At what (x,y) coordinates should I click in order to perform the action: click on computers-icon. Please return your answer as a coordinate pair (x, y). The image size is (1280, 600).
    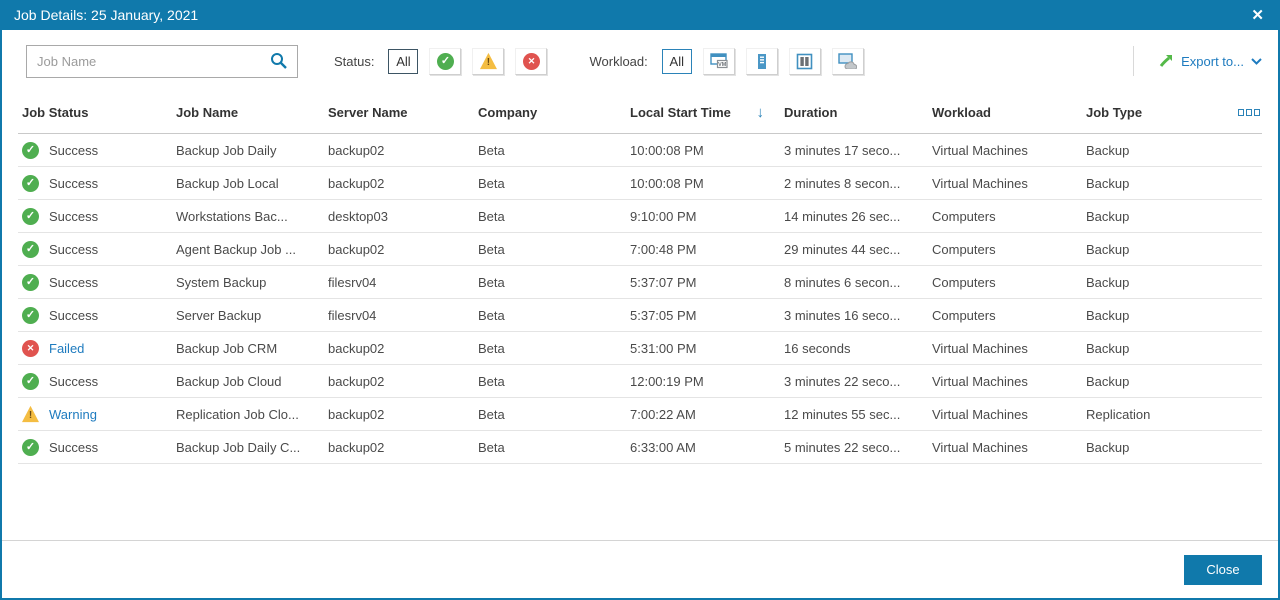
    Looking at the image, I should click on (804, 61).